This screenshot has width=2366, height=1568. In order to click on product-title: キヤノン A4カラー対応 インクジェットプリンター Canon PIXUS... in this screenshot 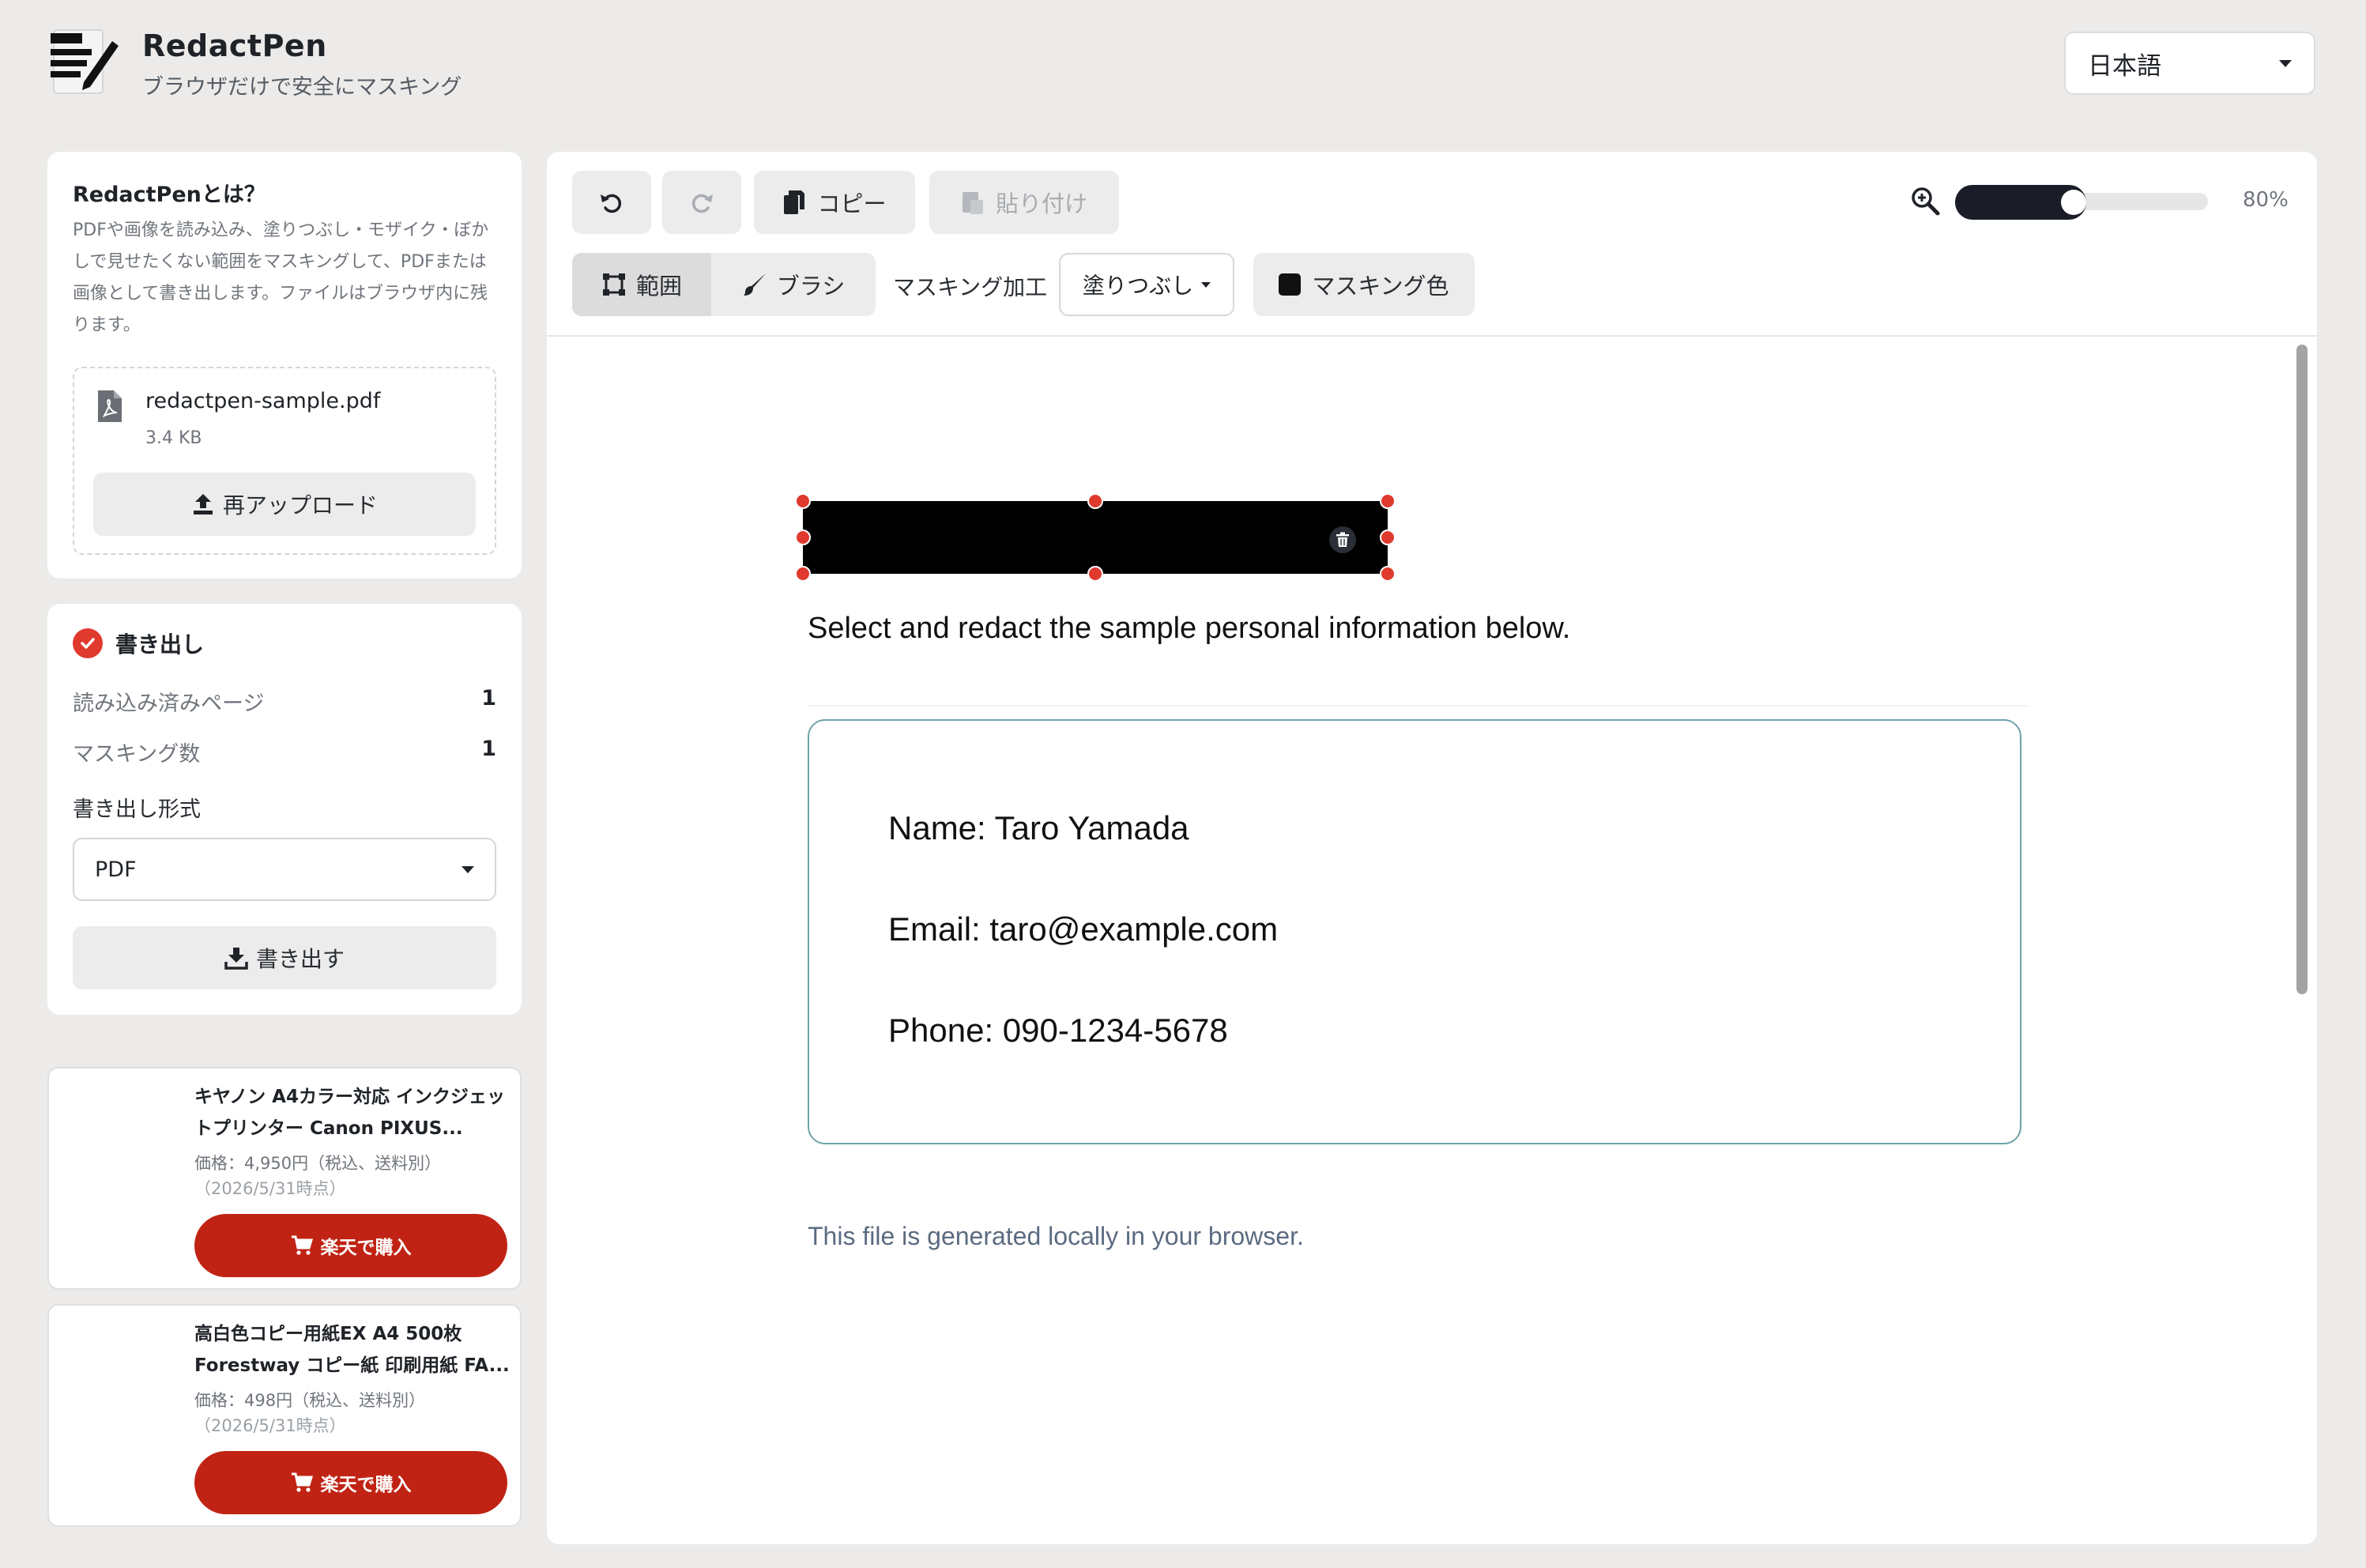, I will do `click(352, 1112)`.